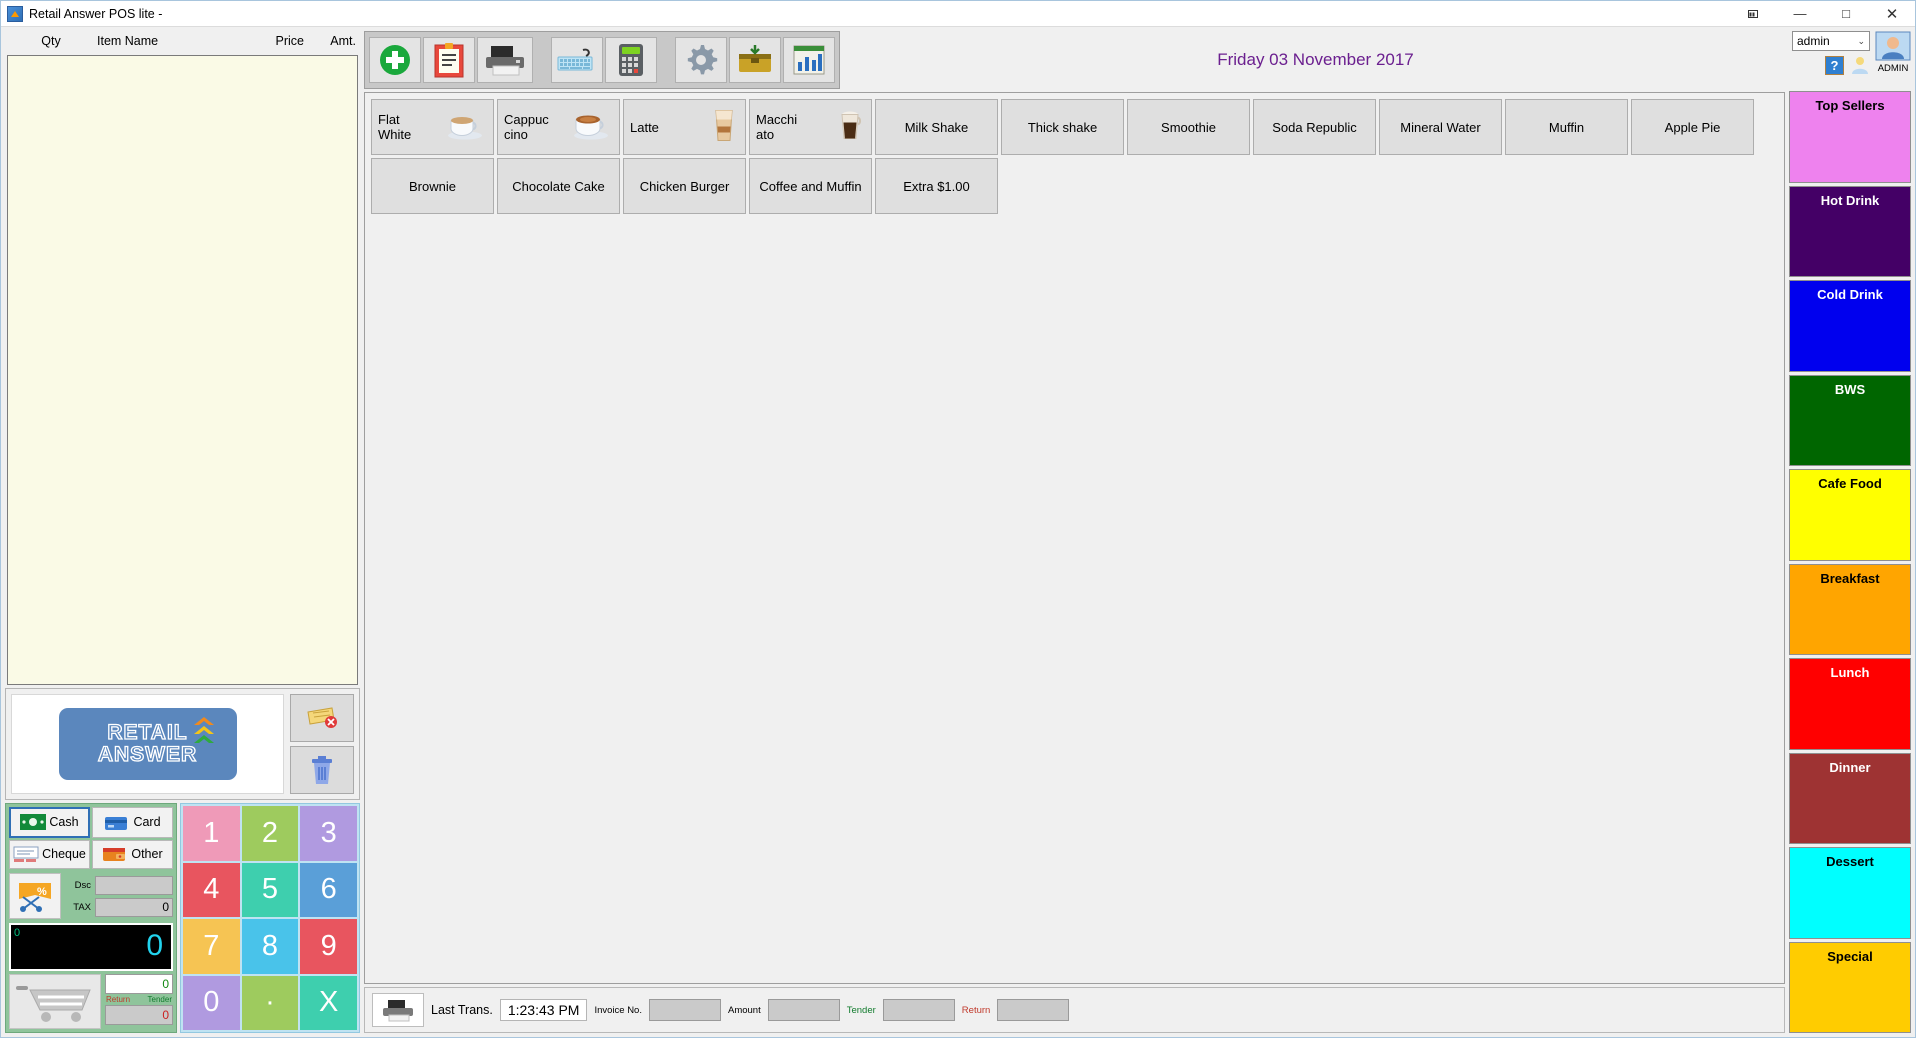 Image resolution: width=1916 pixels, height=1038 pixels. Describe the element at coordinates (211, 833) in the screenshot. I see `key-1: 1` at that location.